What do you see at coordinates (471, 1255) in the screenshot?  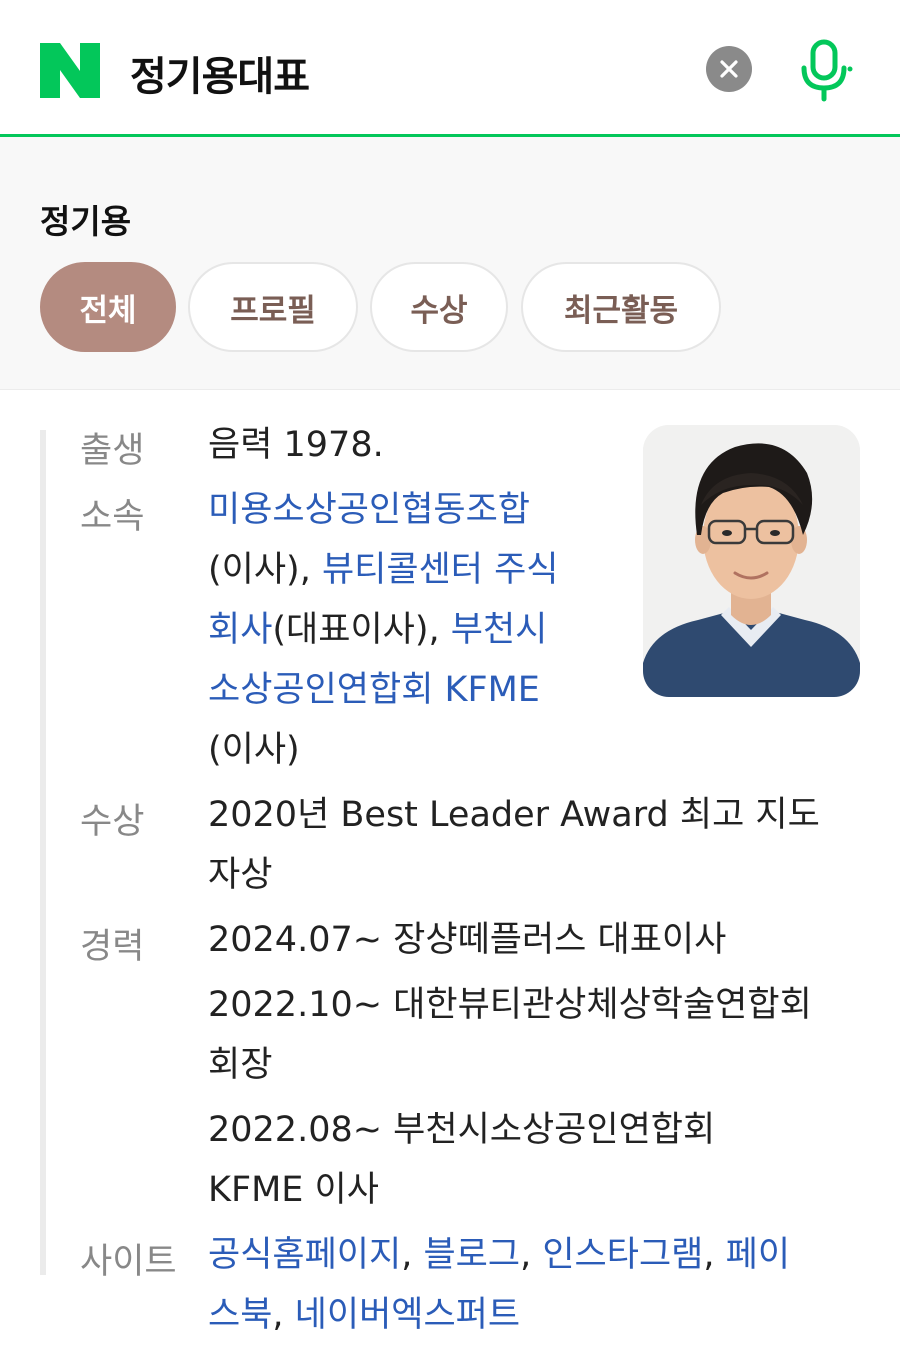 I see `blog-link: 블로그` at bounding box center [471, 1255].